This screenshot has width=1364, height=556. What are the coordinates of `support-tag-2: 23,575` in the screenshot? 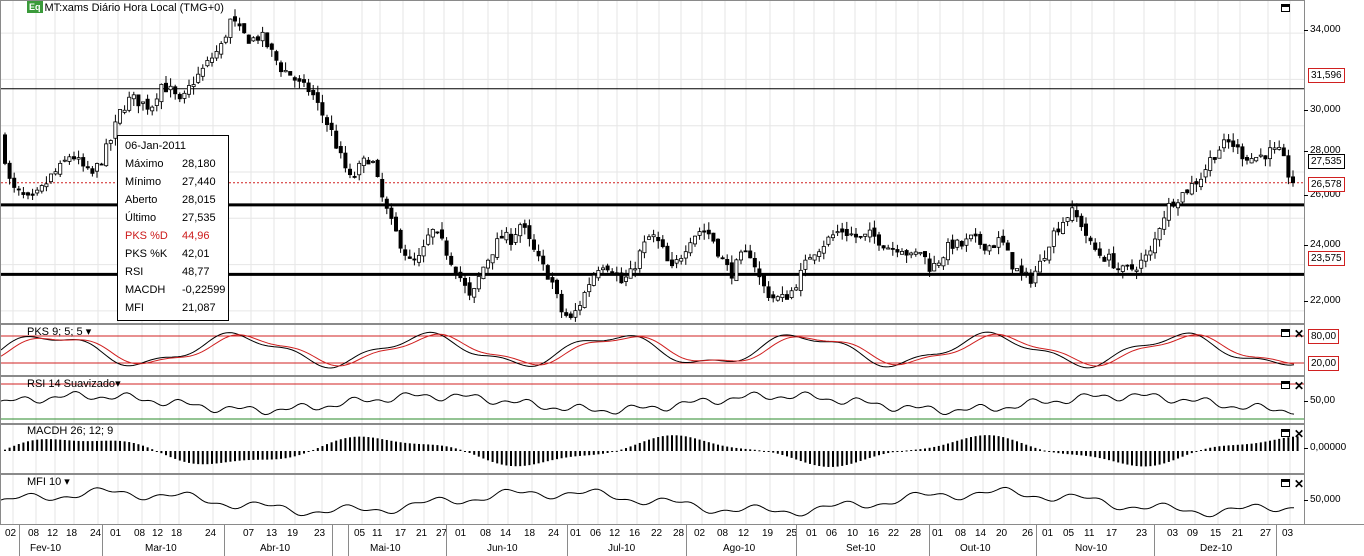 It's located at (1326, 258).